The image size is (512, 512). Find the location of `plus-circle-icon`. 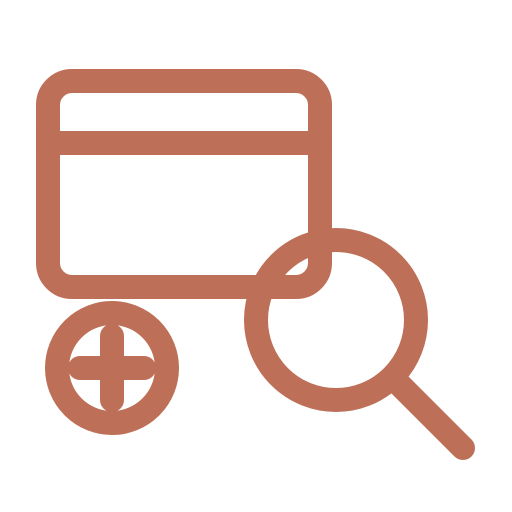

plus-circle-icon is located at coordinates (112, 368).